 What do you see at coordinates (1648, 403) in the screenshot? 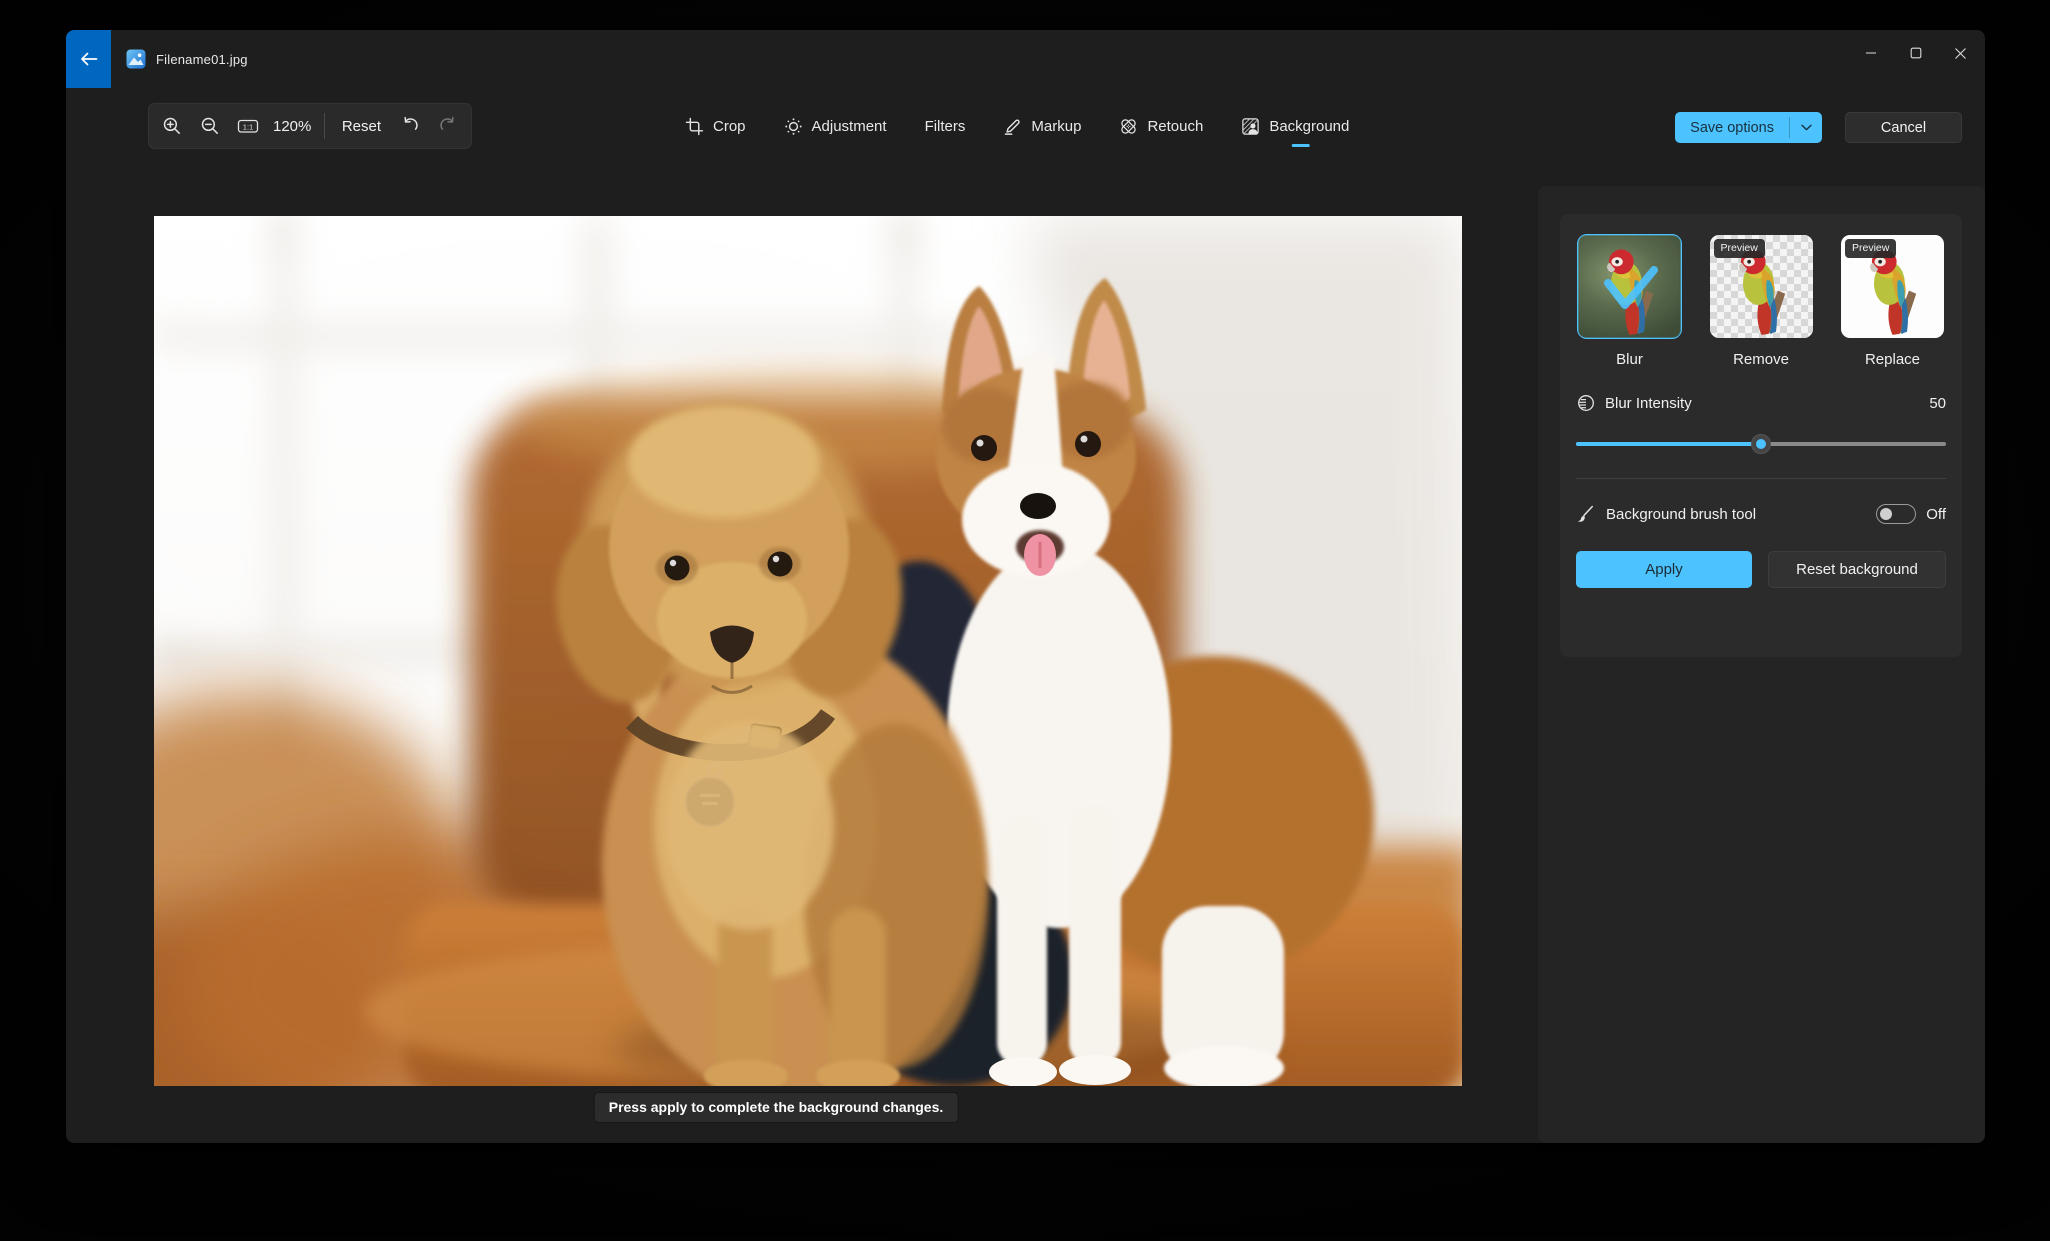
I see `blur-intensity-label: Blur Intensity` at bounding box center [1648, 403].